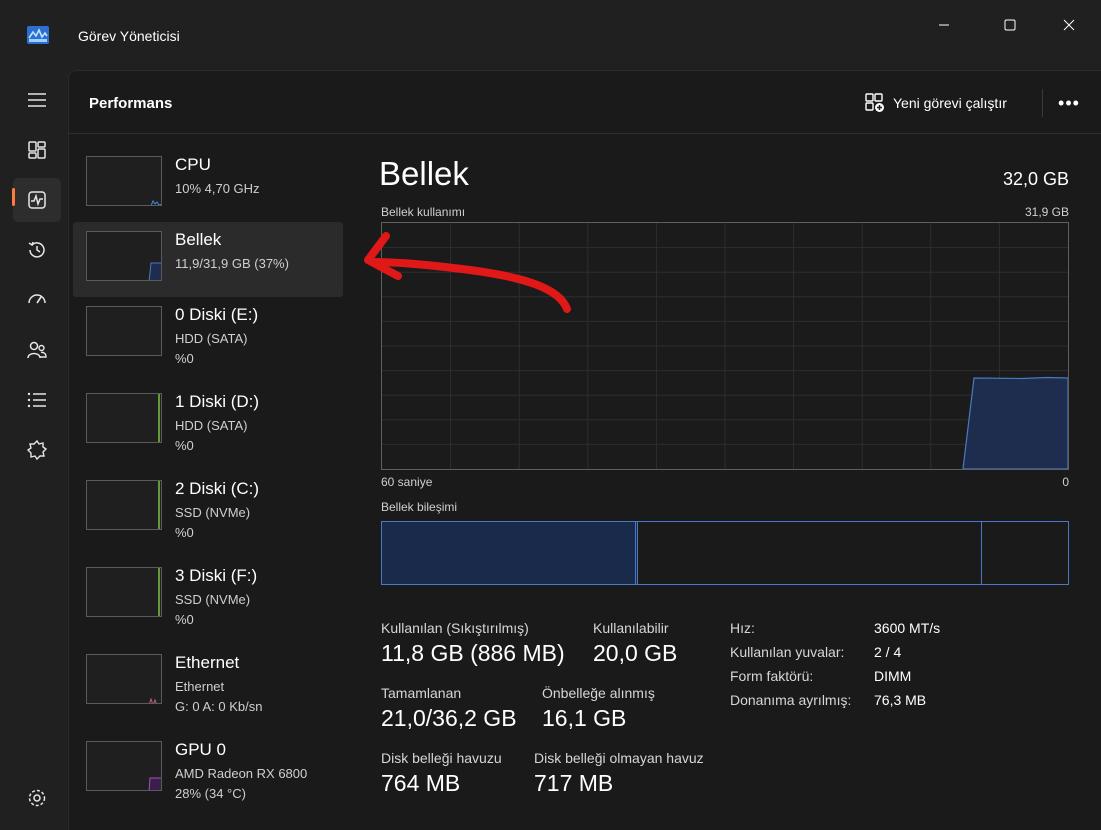 This screenshot has width=1101, height=830. I want to click on title-bar: Görev Yöneticisi, so click(550, 35).